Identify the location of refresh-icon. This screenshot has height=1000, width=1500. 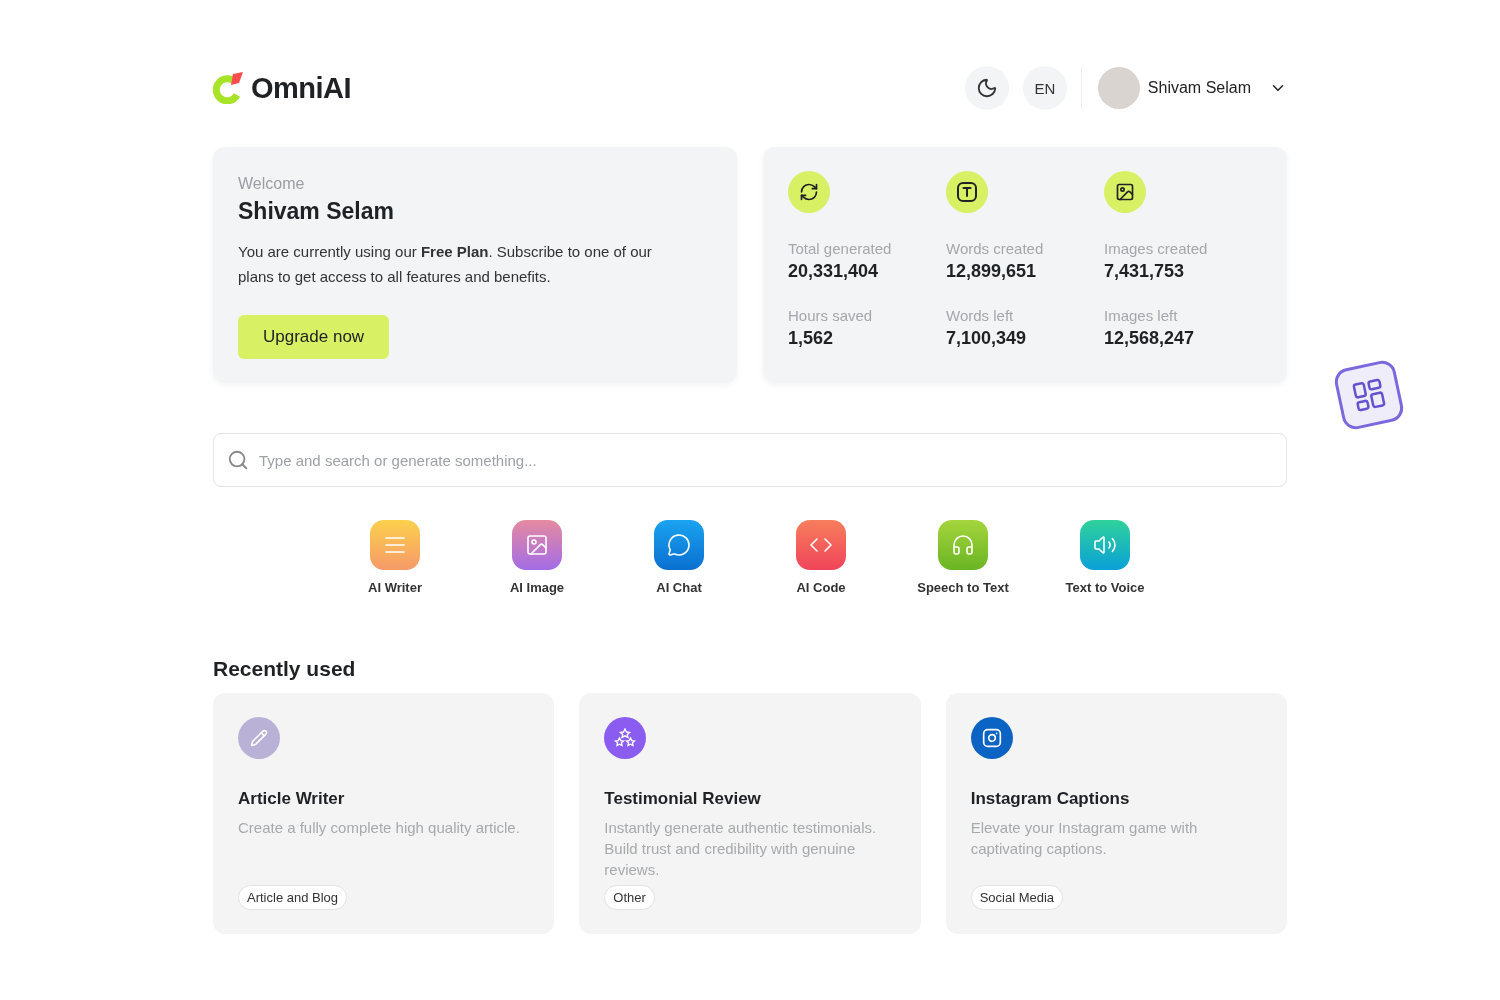
(809, 192).